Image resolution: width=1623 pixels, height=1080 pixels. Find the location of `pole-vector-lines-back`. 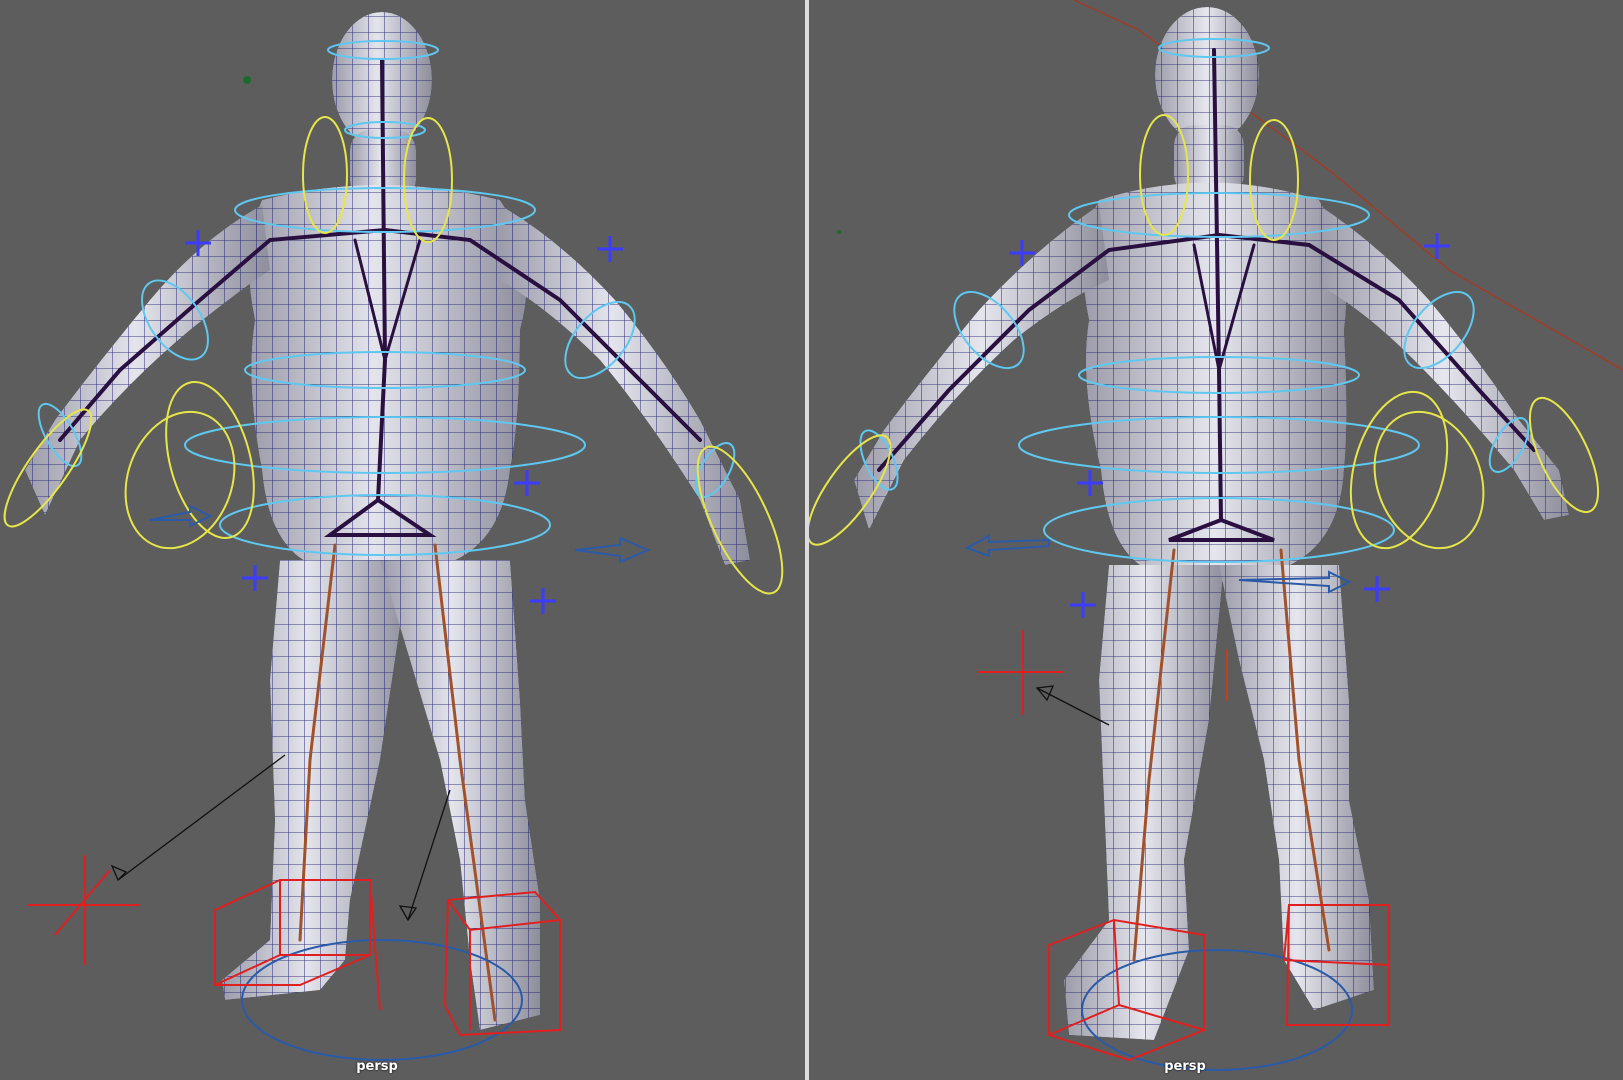

pole-vector-lines-back is located at coordinates (1072, 705).